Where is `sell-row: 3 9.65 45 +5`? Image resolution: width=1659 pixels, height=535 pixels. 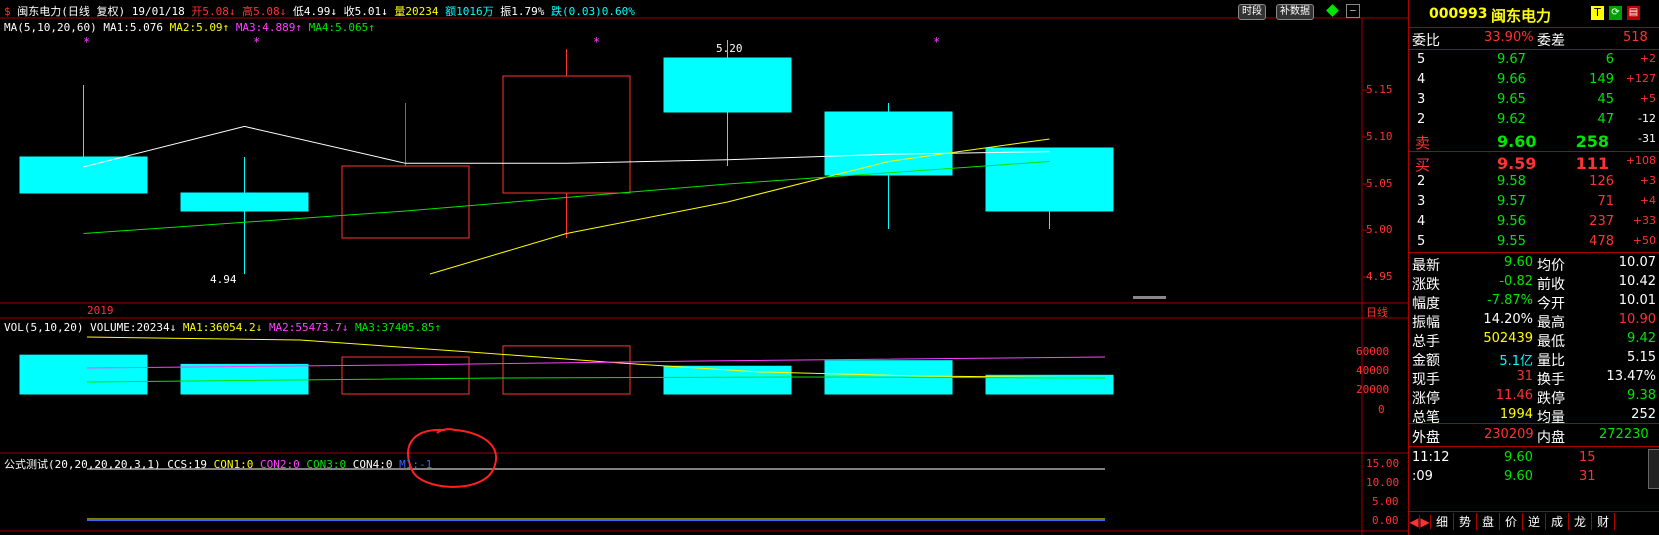
sell-row: 3 9.65 45 +5 is located at coordinates (1534, 100).